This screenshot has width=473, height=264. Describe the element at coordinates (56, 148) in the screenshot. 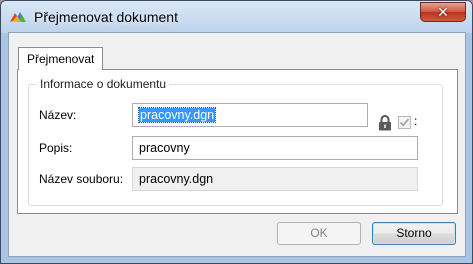

I see `description-label: Popis:` at that location.